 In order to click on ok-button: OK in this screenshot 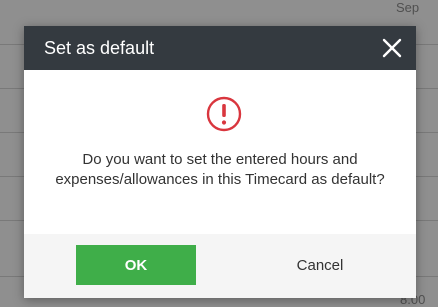, I will do `click(136, 265)`.